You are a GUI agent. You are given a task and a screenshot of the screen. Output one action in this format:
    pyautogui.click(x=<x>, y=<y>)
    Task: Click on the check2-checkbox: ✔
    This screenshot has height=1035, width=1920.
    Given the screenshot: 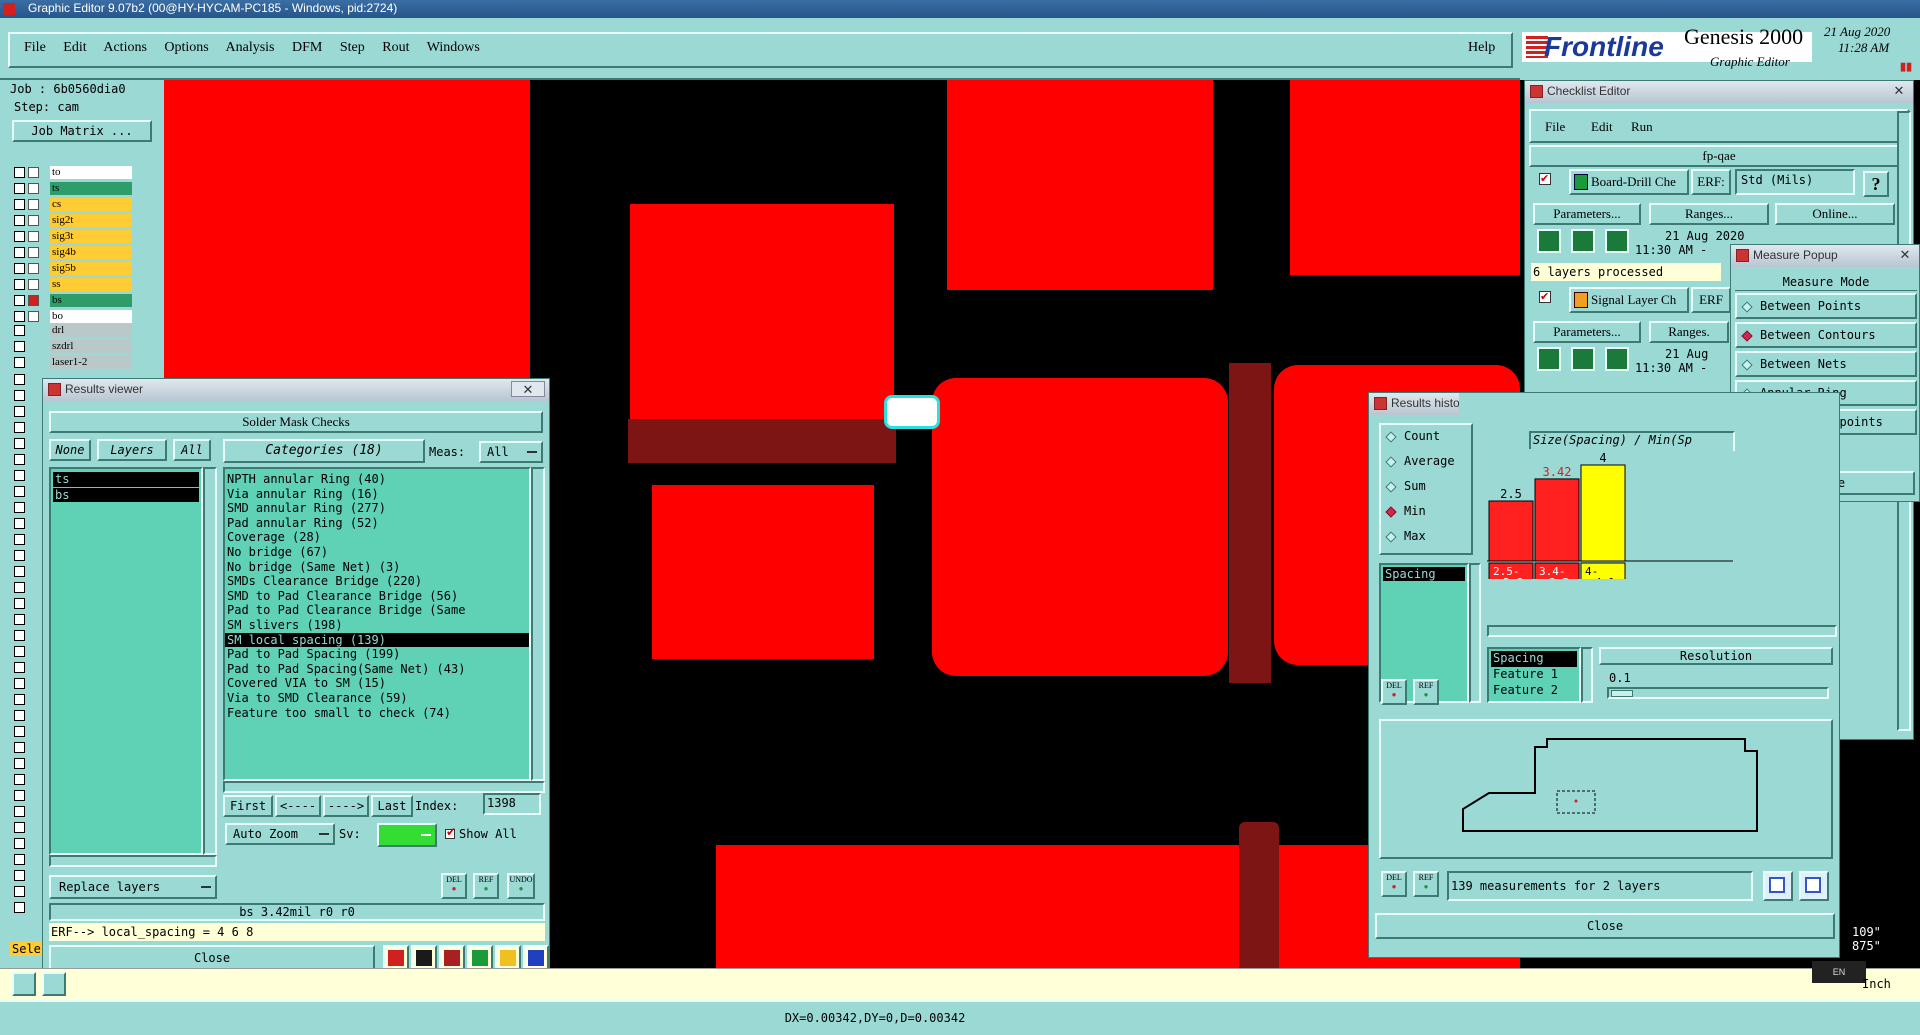 What is the action you would take?
    pyautogui.click(x=1545, y=297)
    